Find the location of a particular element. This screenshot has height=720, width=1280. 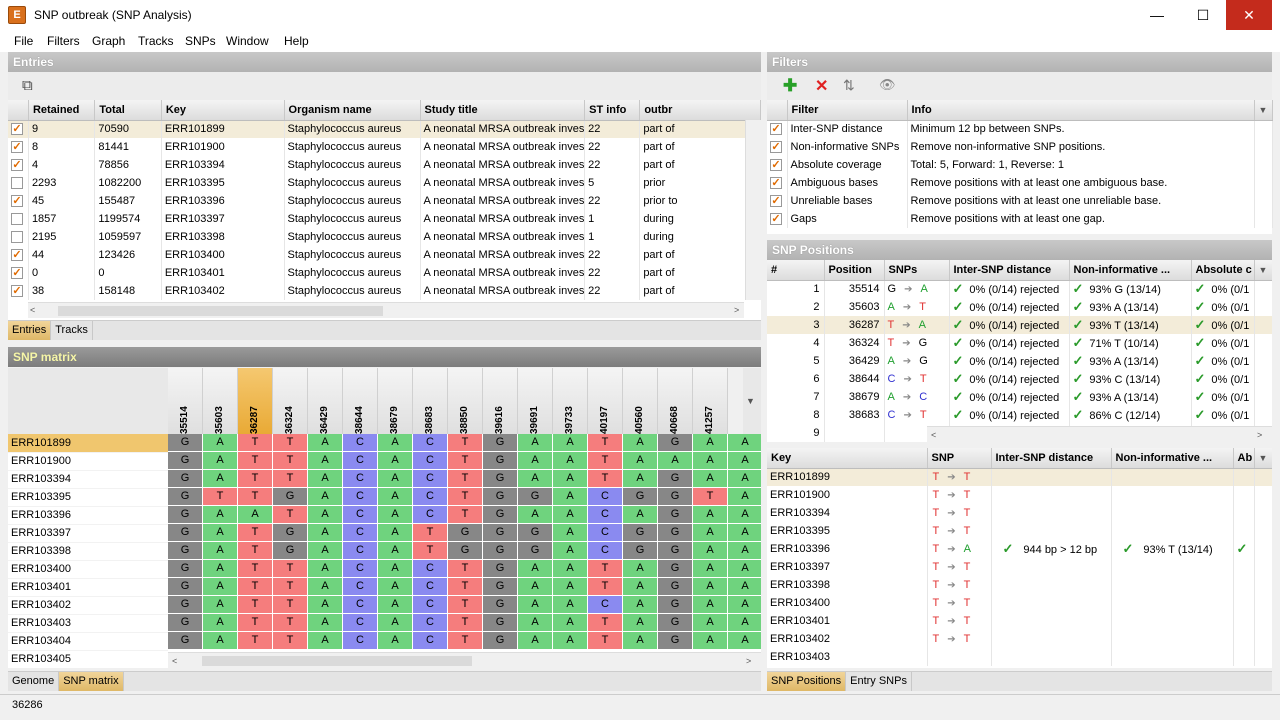

matrix-row-key-row: ERR103403 is located at coordinates (88, 623).